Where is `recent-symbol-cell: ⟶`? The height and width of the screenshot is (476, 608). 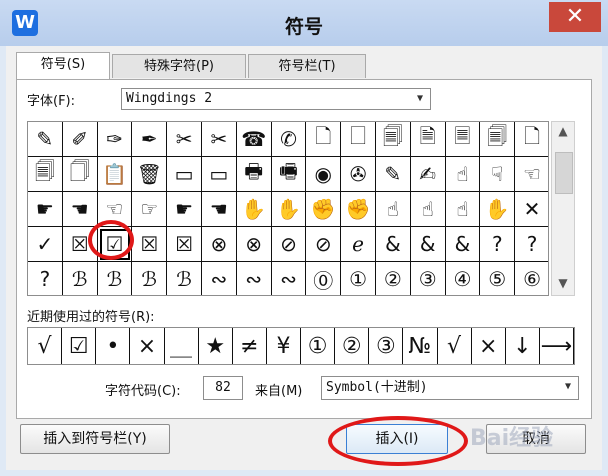
recent-symbol-cell: ⟶ is located at coordinates (557, 346).